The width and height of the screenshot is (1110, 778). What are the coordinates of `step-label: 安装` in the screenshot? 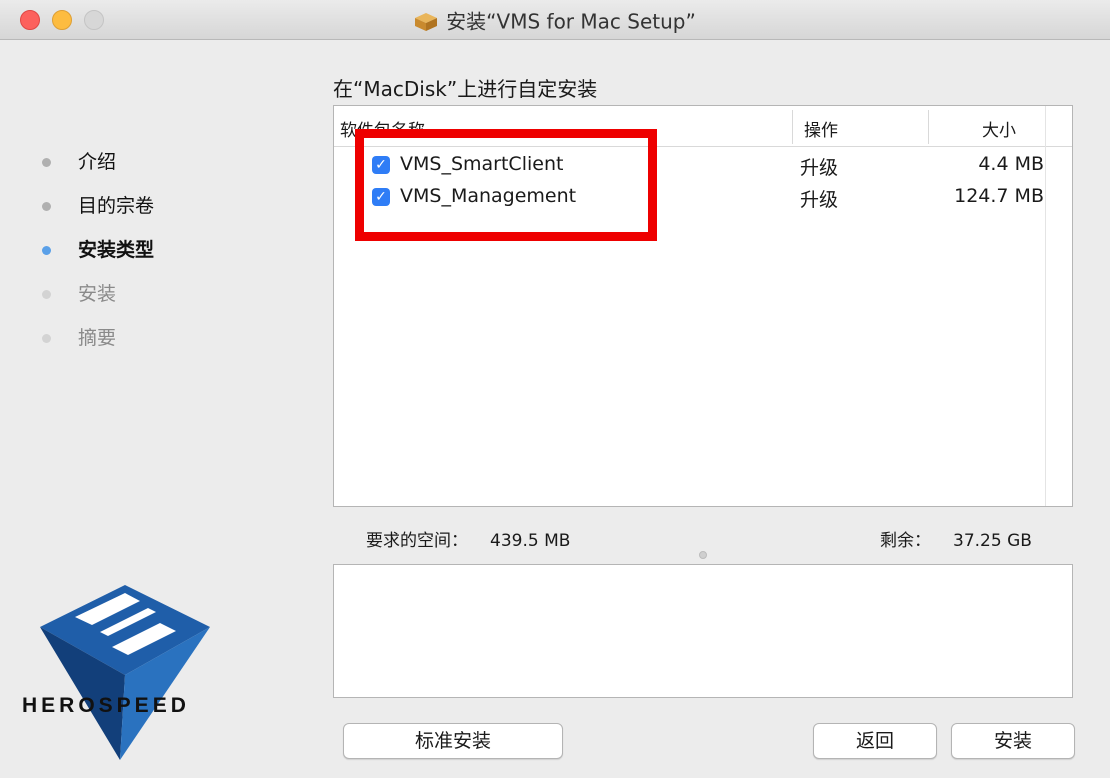 It's located at (97, 294).